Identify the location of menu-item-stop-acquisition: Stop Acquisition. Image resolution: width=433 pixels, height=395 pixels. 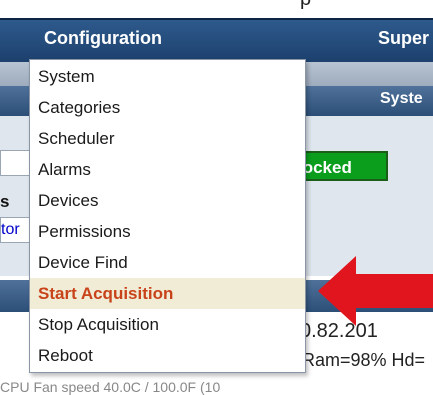
(167, 324).